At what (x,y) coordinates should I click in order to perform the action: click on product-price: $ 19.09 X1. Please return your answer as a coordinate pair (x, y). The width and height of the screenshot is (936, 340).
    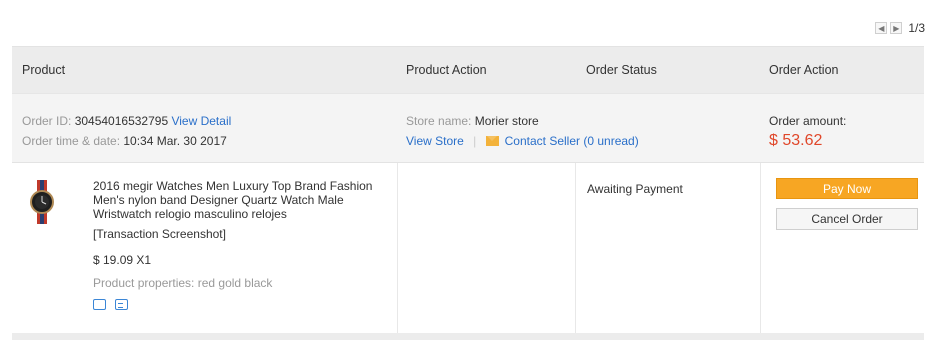
    Looking at the image, I should click on (122, 260).